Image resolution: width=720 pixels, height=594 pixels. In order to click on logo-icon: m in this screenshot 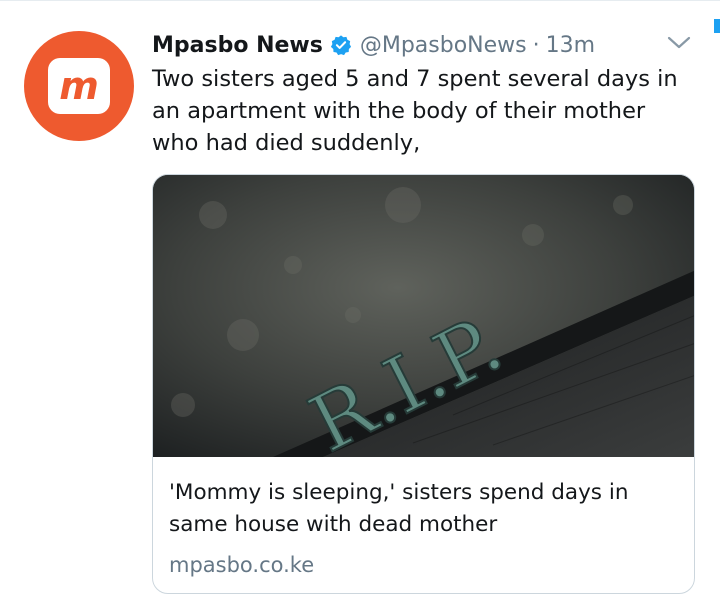, I will do `click(79, 86)`.